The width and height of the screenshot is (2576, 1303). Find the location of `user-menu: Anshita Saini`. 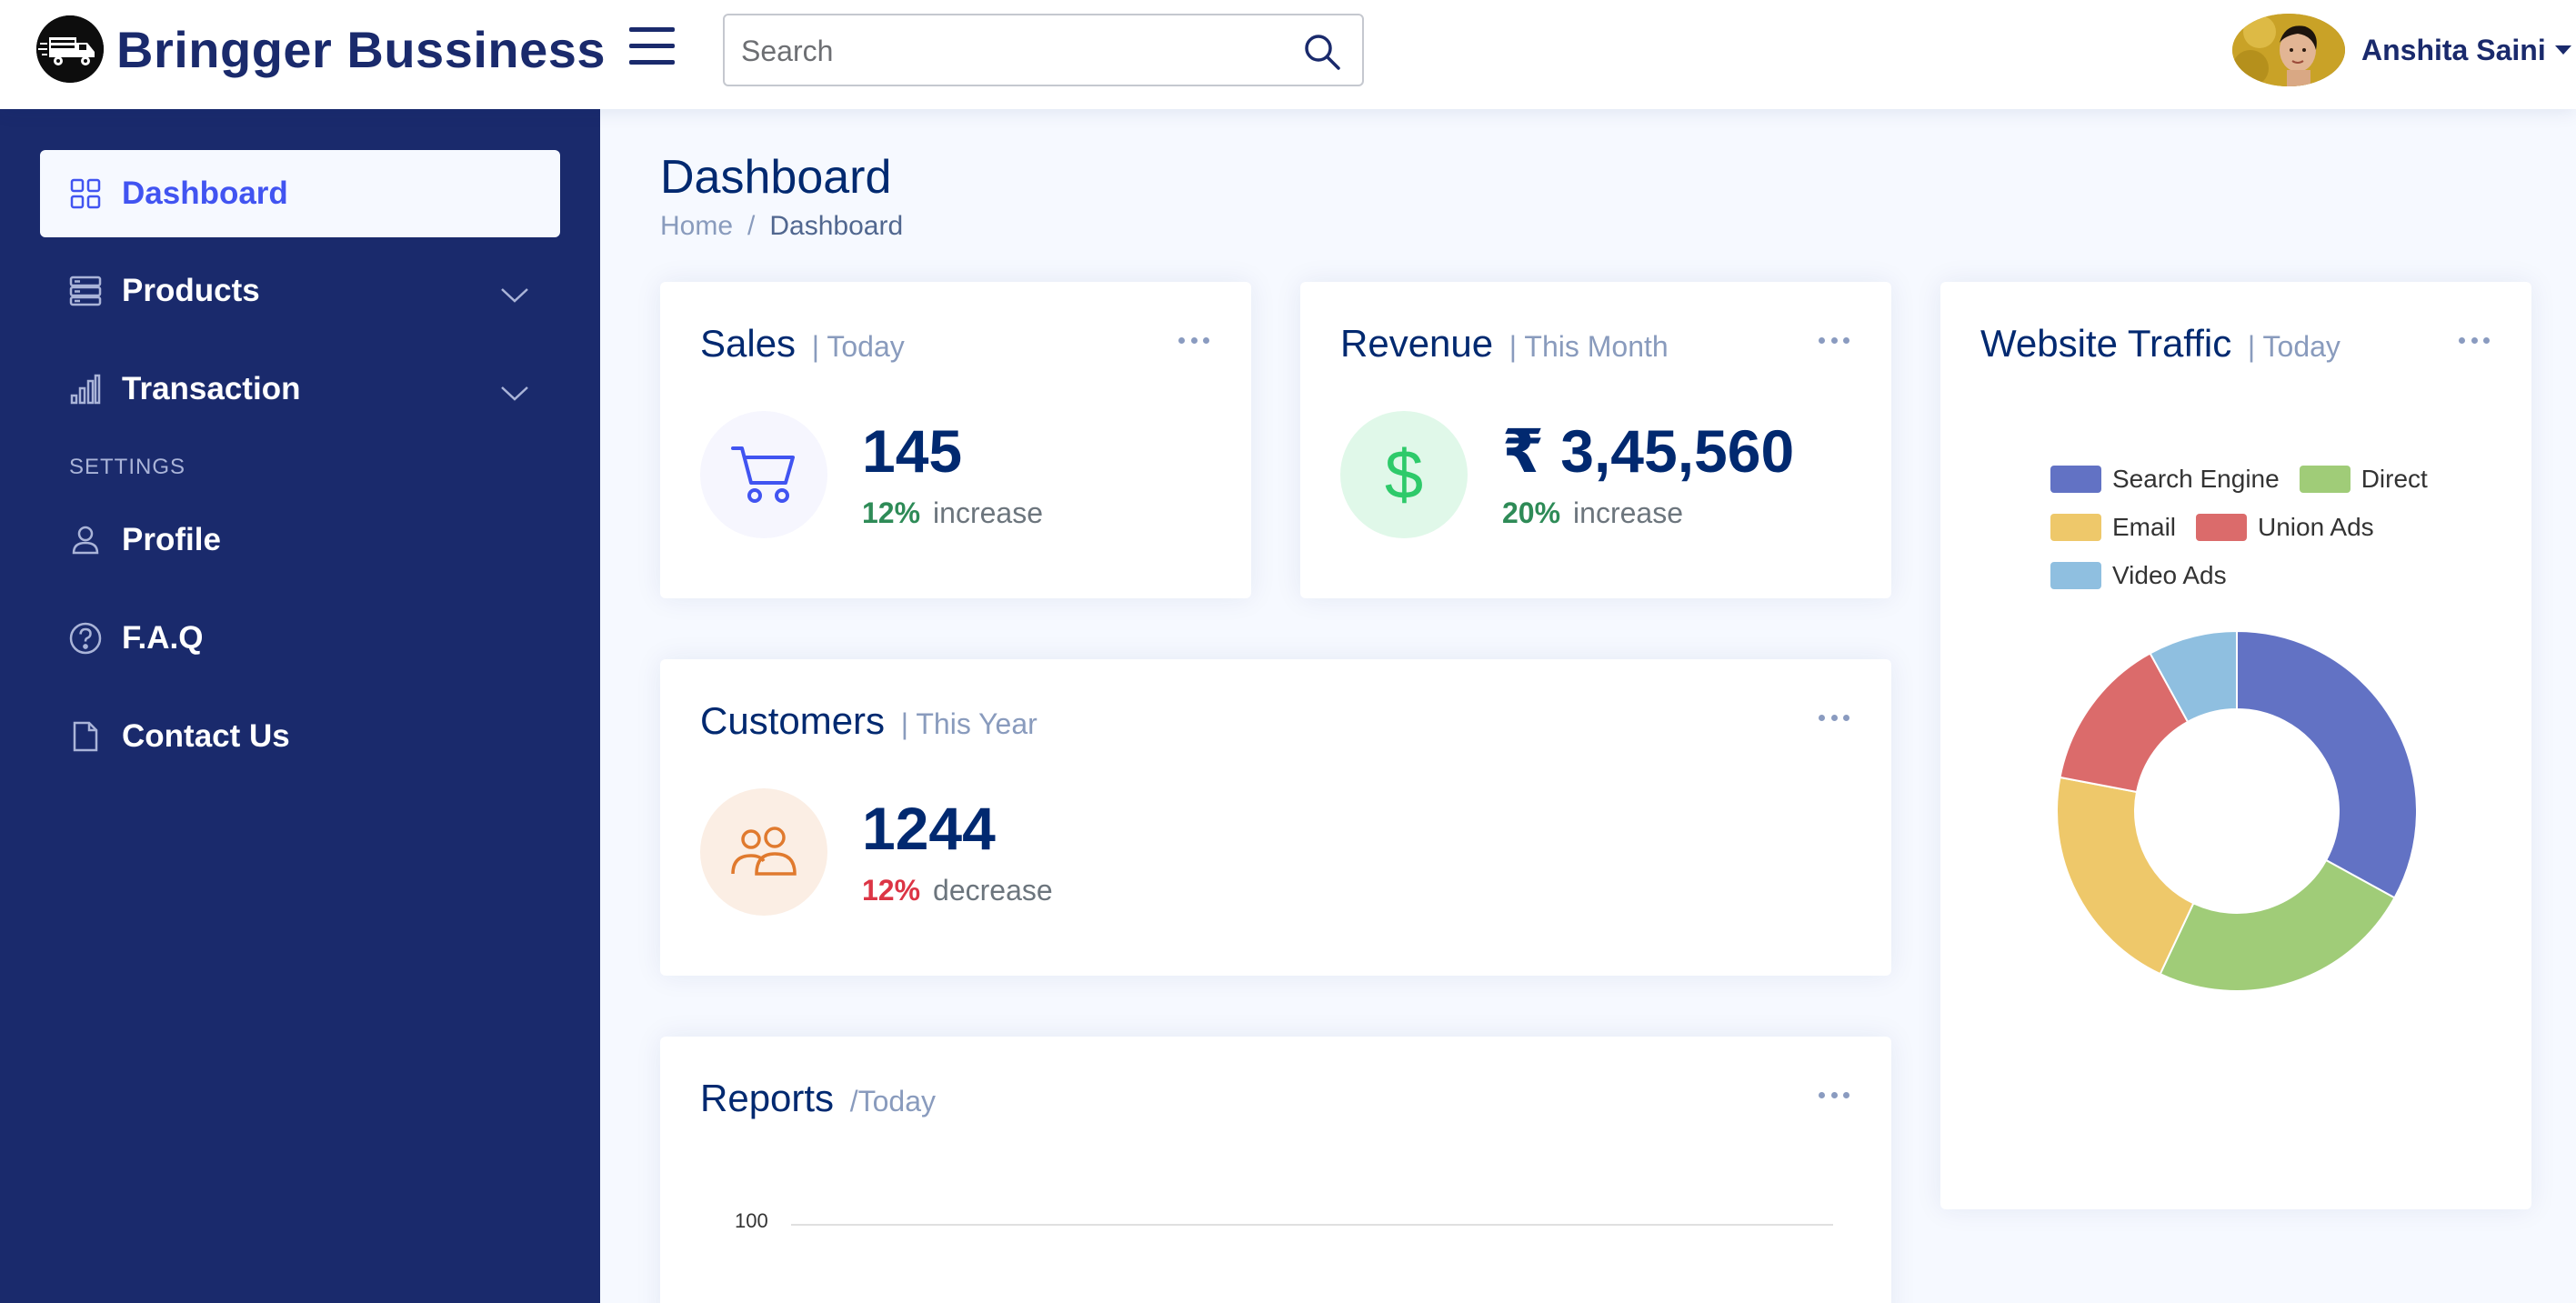

user-menu: Anshita Saini is located at coordinates (2402, 50).